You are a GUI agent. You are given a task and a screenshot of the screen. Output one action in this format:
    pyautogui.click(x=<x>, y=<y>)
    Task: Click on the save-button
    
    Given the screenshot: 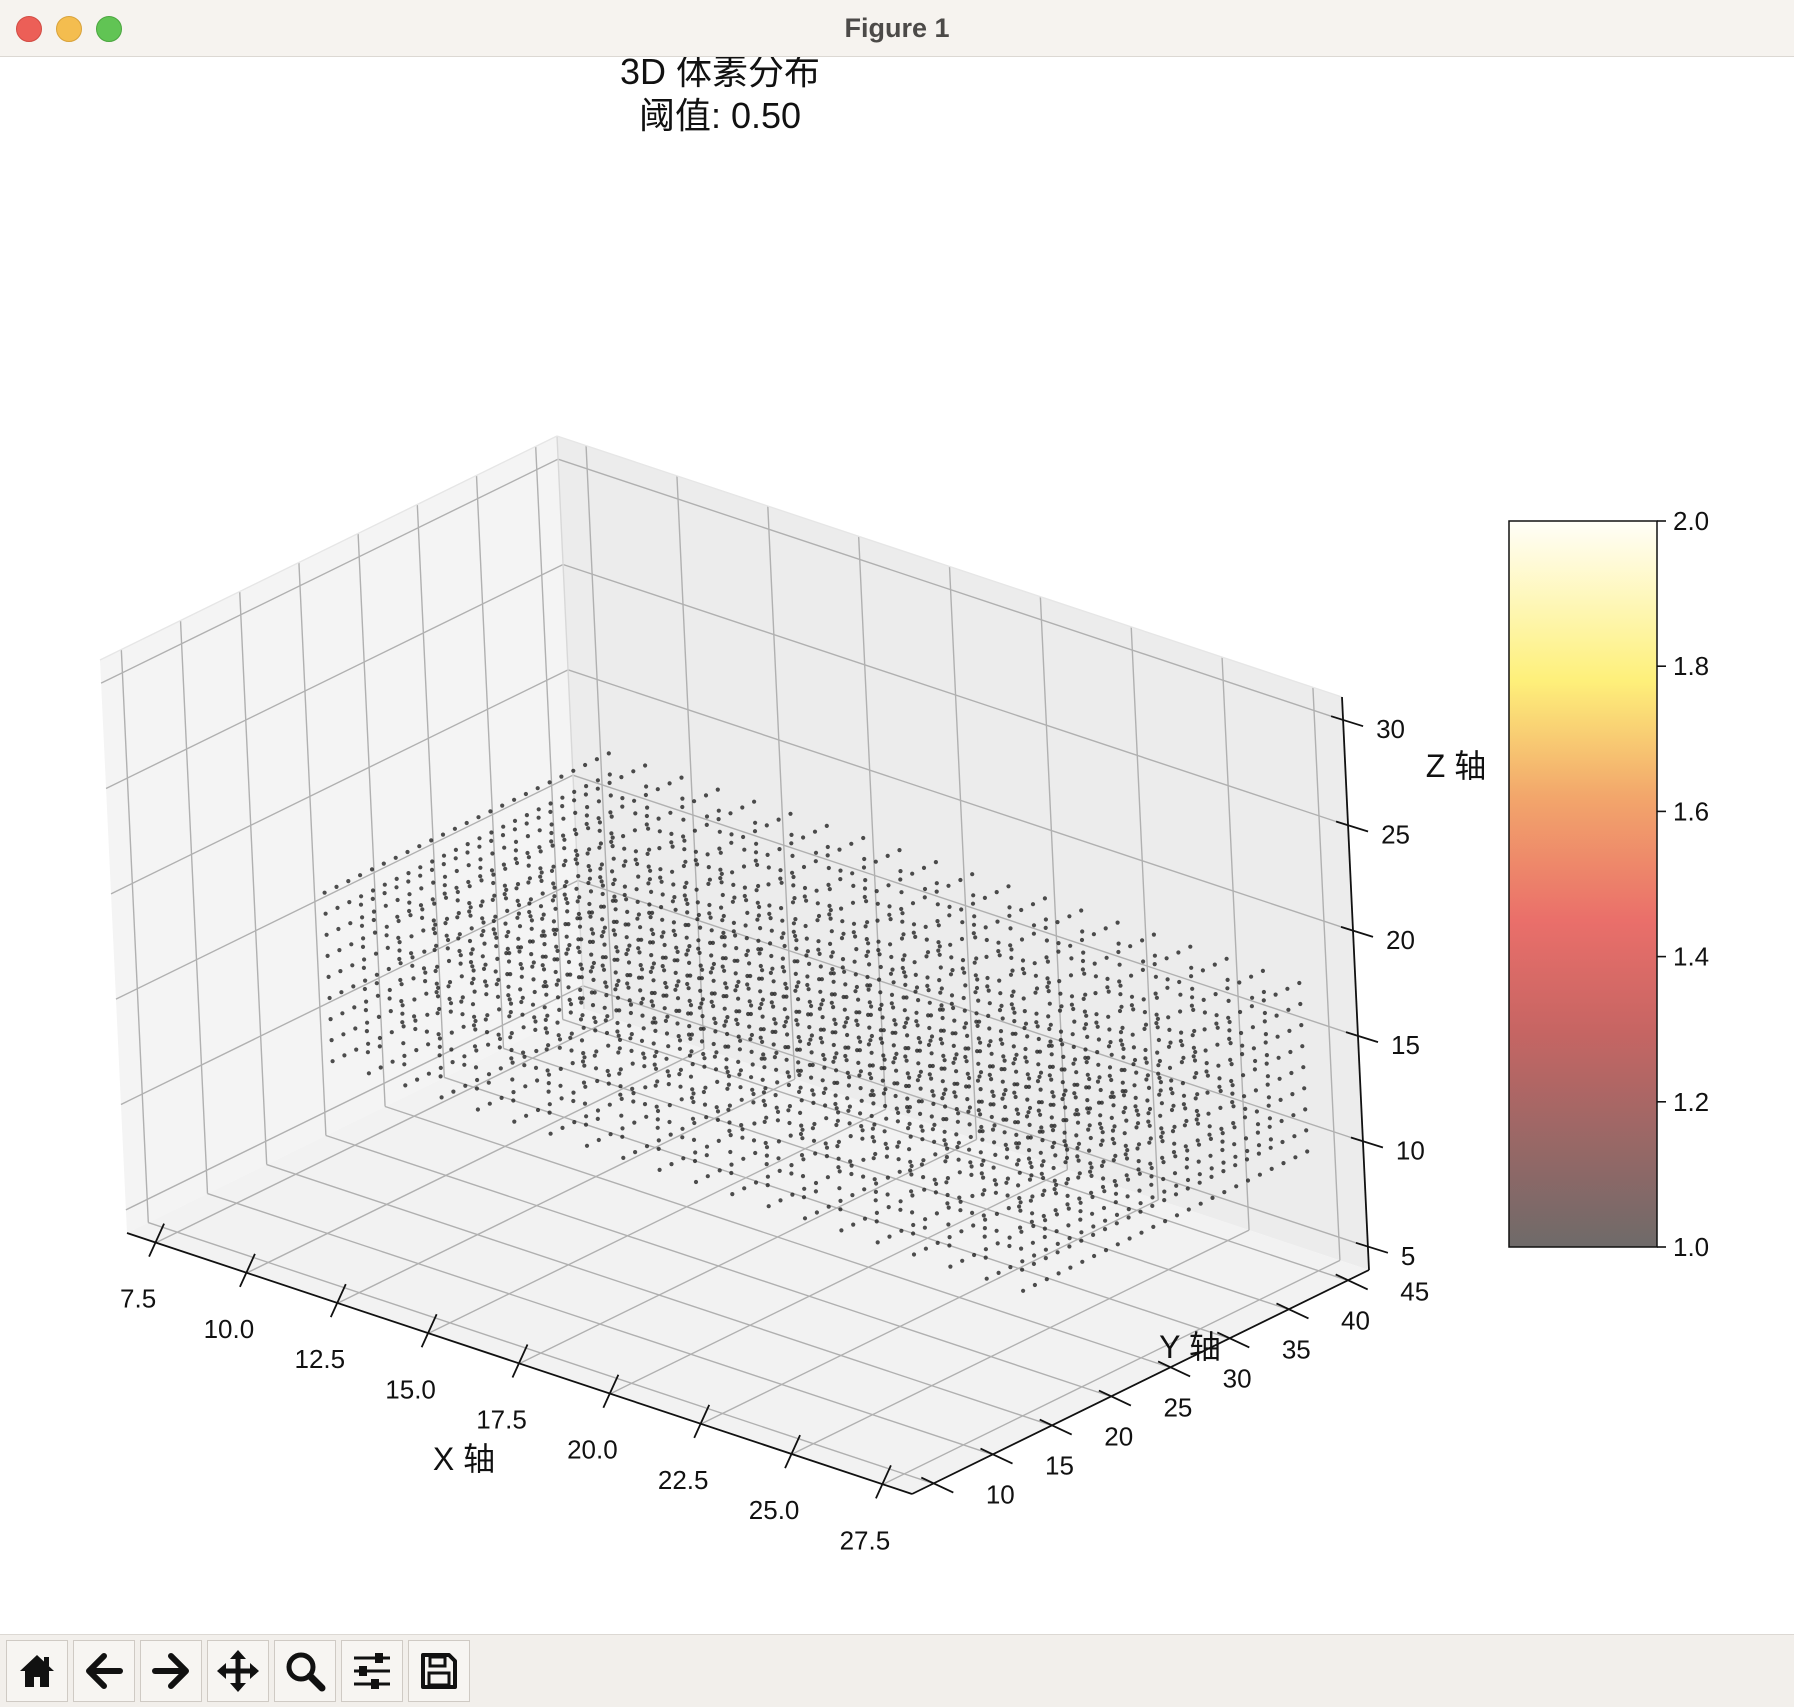 What is the action you would take?
    pyautogui.click(x=439, y=1671)
    